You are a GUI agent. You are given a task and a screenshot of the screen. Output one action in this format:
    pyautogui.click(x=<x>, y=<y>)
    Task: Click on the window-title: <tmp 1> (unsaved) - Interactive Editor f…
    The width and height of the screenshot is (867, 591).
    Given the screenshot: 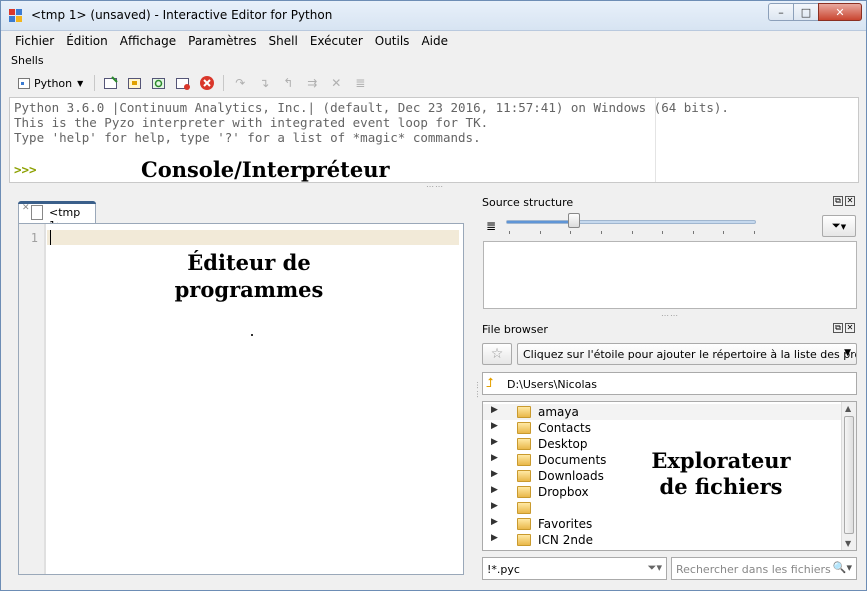 What is the action you would take?
    pyautogui.click(x=182, y=15)
    